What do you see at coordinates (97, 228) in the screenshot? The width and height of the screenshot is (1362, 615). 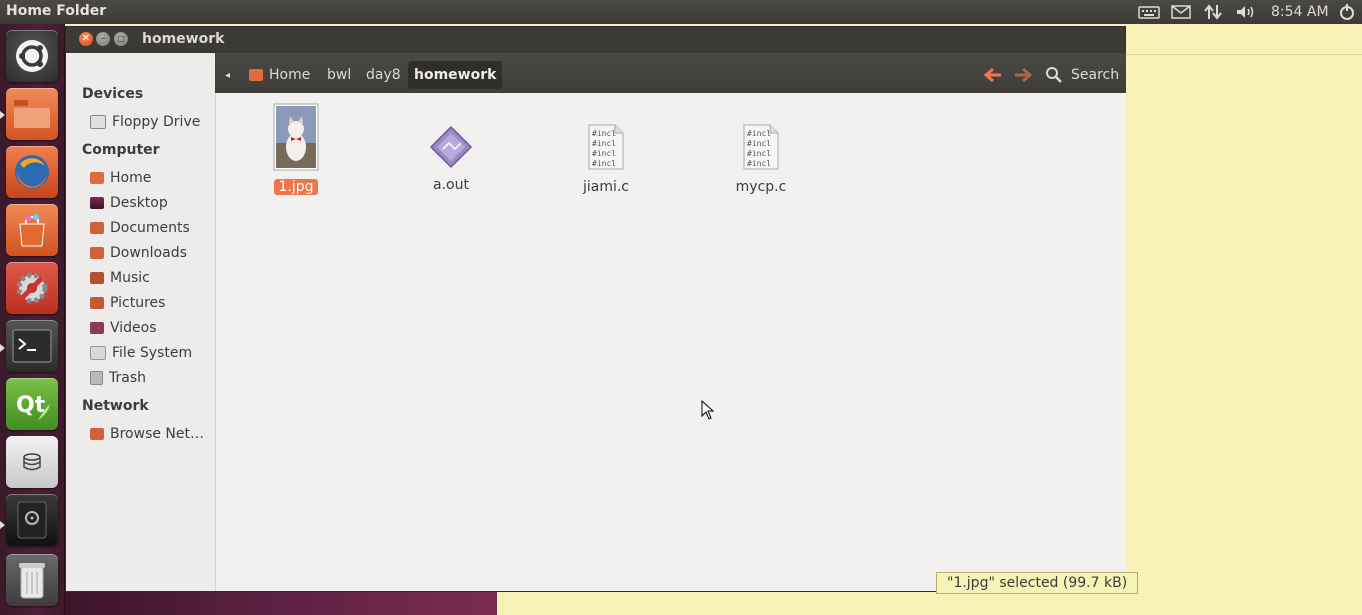 I see `documents-folder-icon` at bounding box center [97, 228].